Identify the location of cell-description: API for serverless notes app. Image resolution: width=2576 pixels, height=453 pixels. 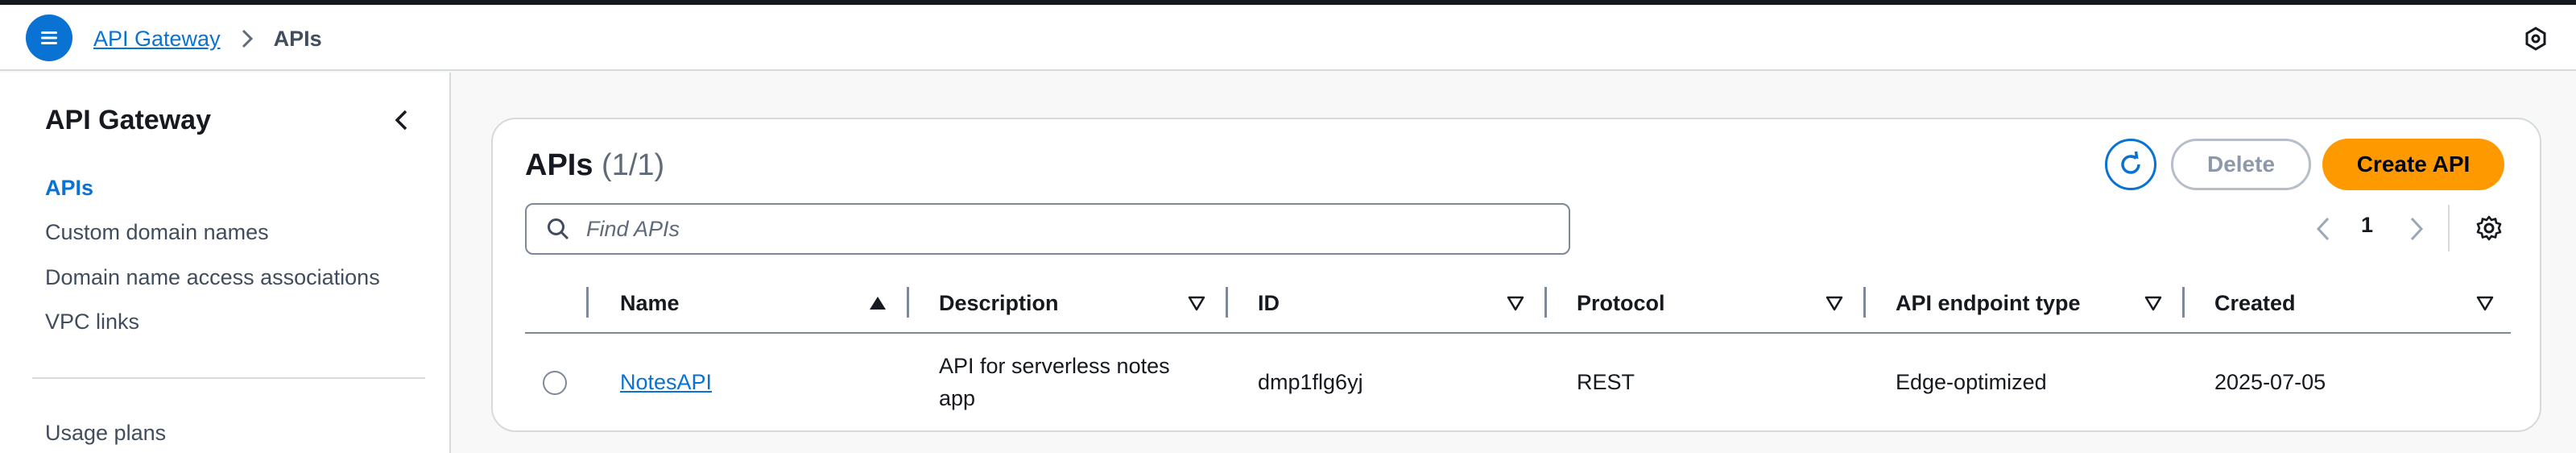
(1055, 382).